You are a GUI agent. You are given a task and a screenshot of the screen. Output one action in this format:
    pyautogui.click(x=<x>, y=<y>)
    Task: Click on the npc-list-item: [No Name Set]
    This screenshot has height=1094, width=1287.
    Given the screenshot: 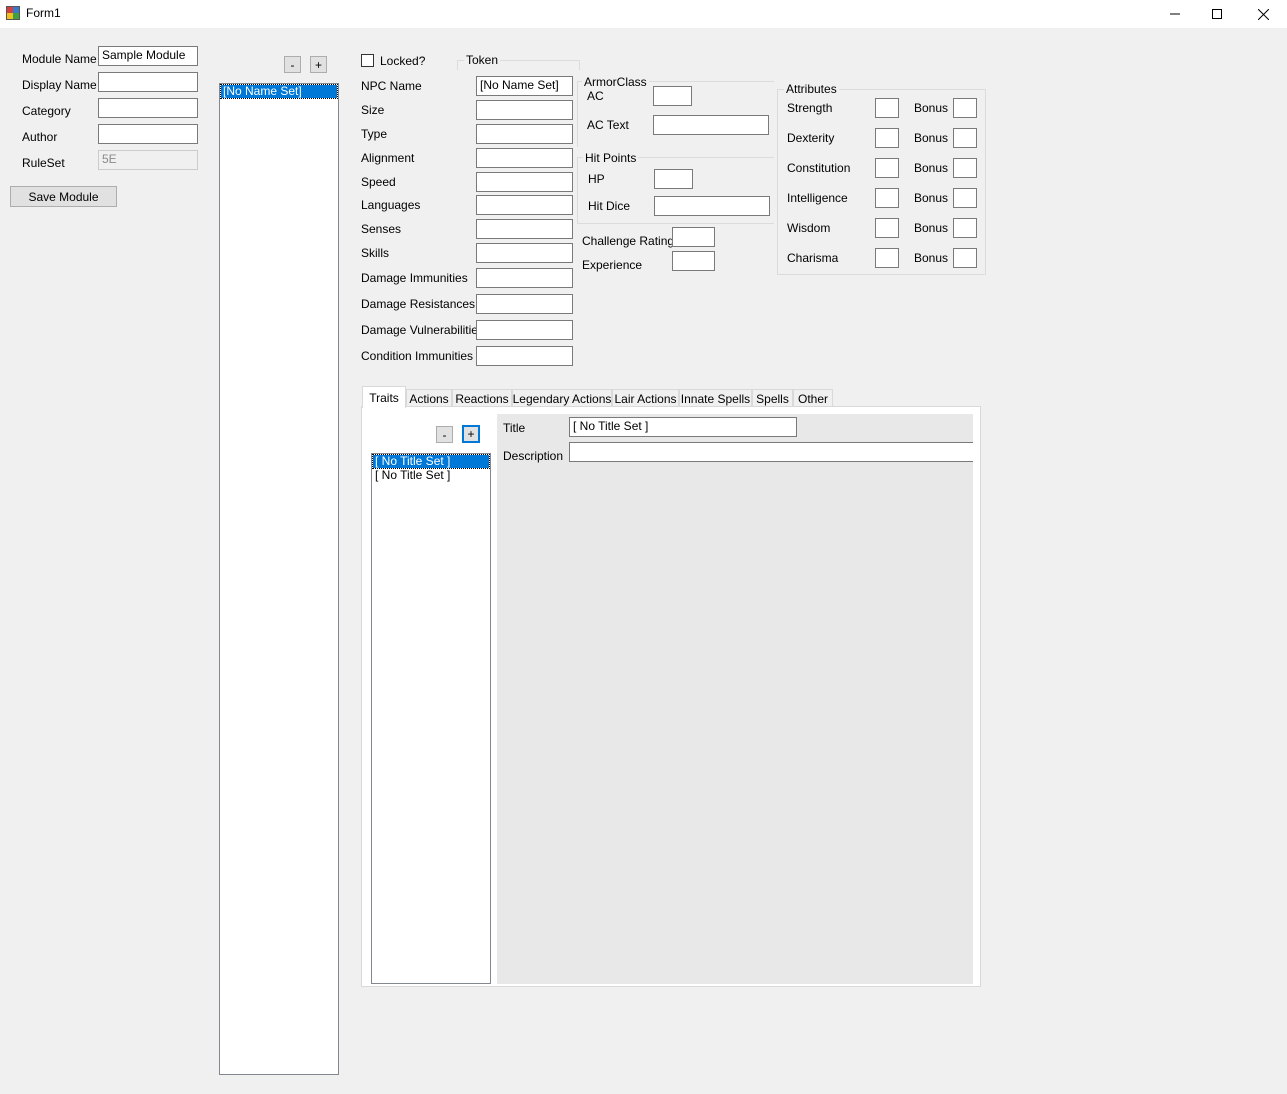 What is the action you would take?
    pyautogui.click(x=279, y=91)
    